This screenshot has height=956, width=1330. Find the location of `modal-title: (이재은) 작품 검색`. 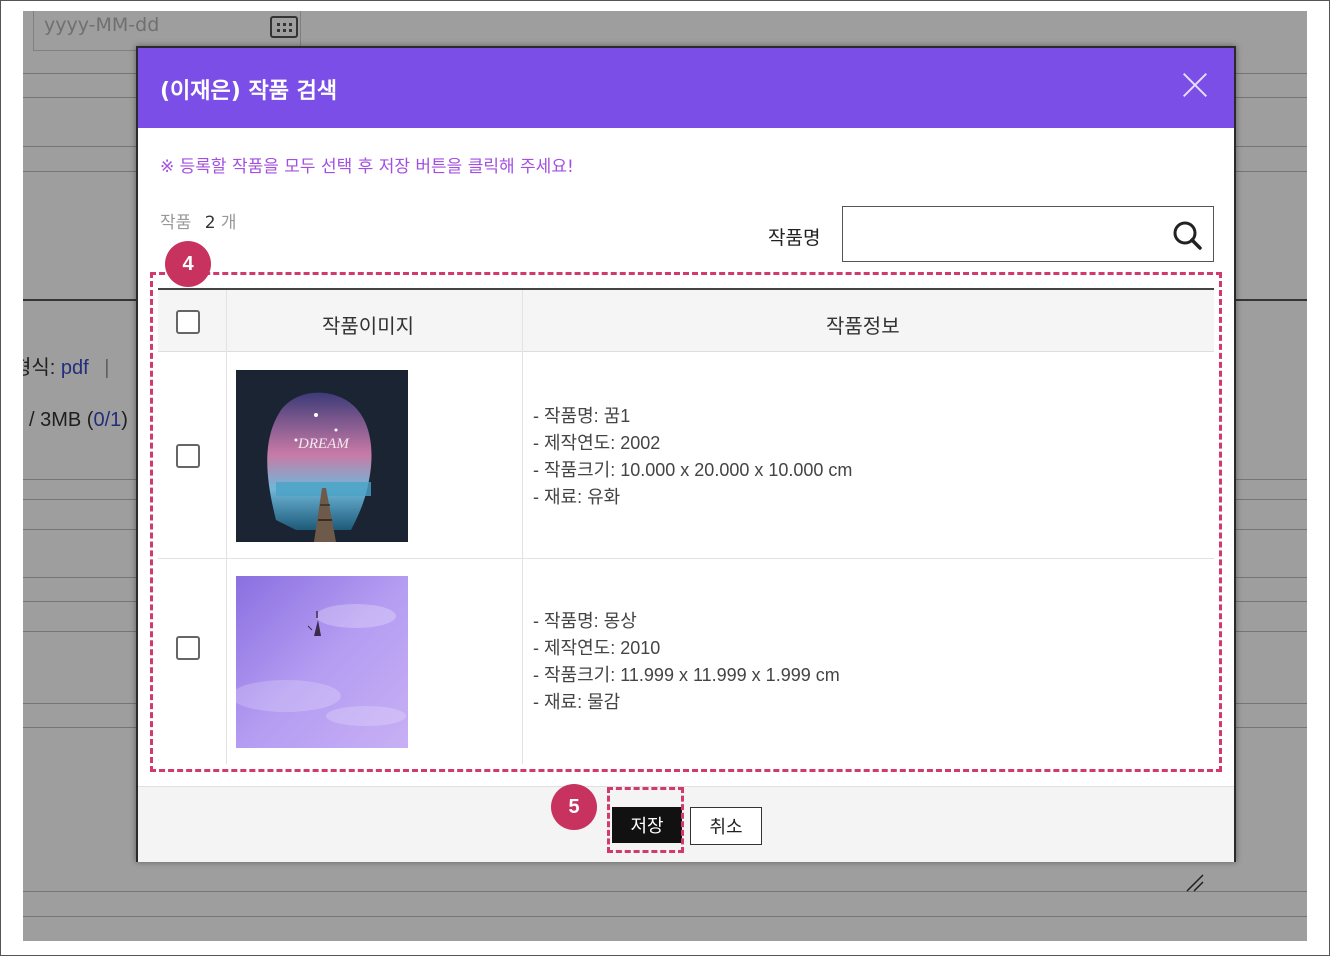

modal-title: (이재은) 작품 검색 is located at coordinates (249, 91).